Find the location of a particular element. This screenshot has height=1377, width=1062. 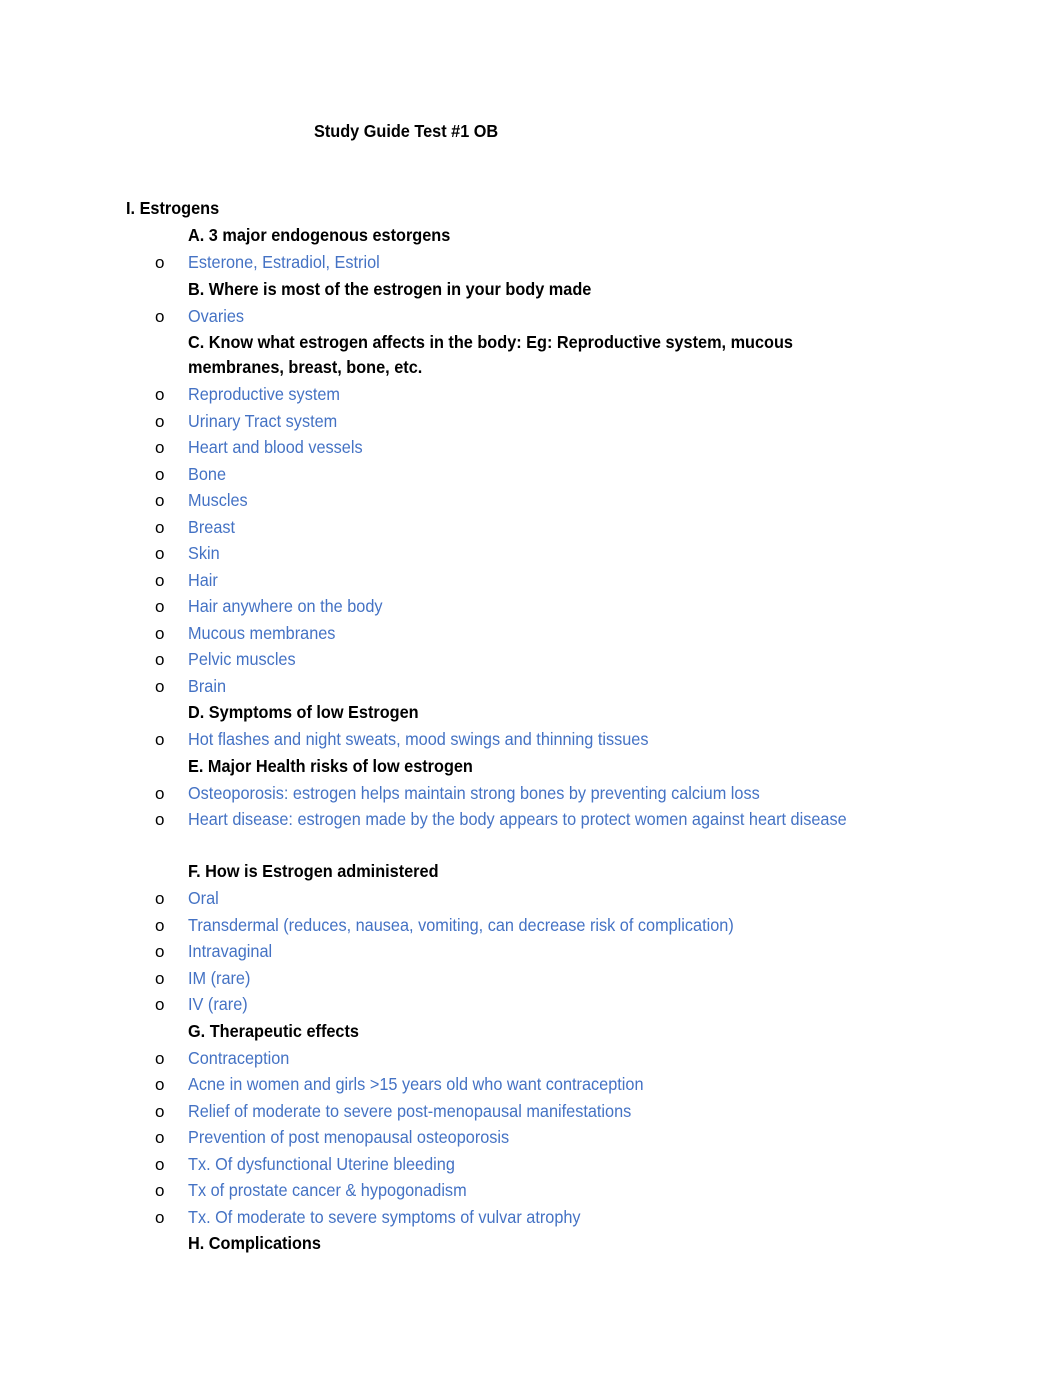

list-item-text: Tx. Of dysfunctional Uterine bleeding is located at coordinates (321, 1163).